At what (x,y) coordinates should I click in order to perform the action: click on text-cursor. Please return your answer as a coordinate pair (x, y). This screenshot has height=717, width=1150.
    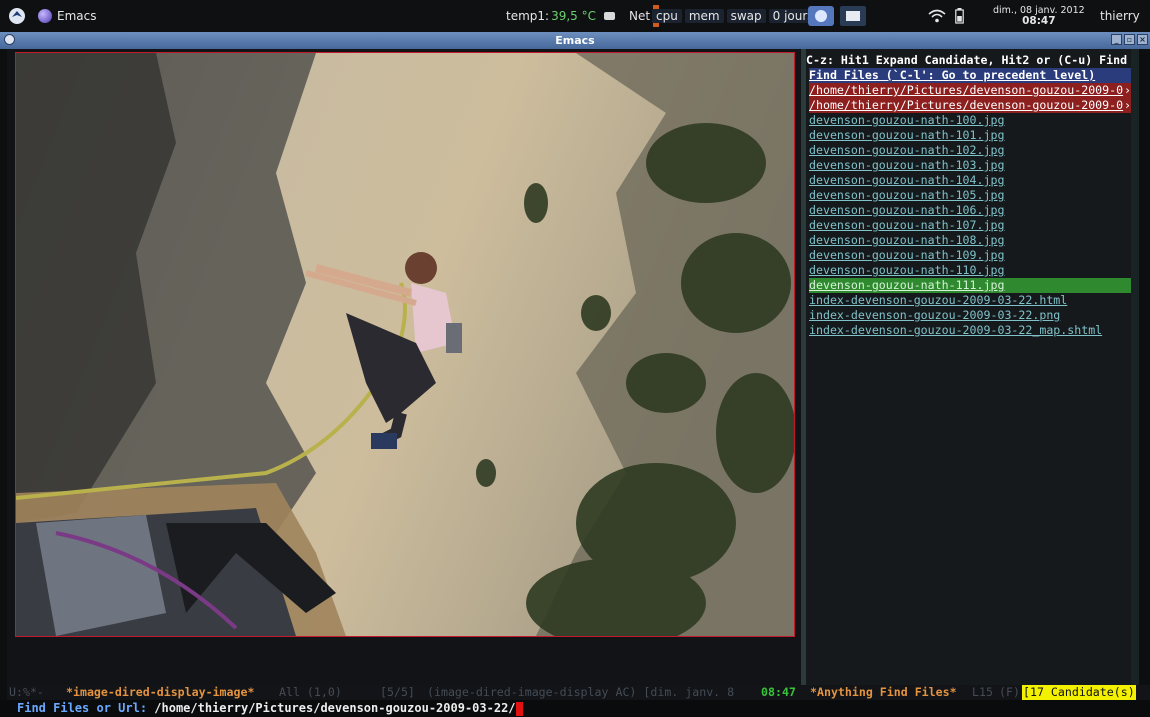
    Looking at the image, I should click on (519, 708).